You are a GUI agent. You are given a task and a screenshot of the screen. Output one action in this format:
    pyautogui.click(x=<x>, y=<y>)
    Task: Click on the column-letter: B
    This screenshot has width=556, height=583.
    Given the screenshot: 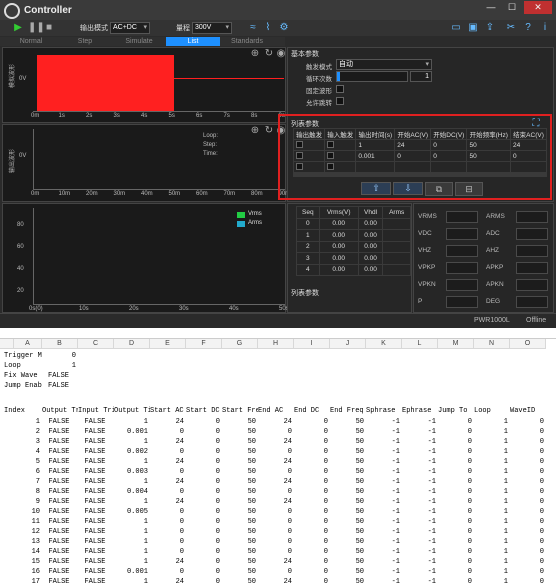 What is the action you would take?
    pyautogui.click(x=60, y=344)
    